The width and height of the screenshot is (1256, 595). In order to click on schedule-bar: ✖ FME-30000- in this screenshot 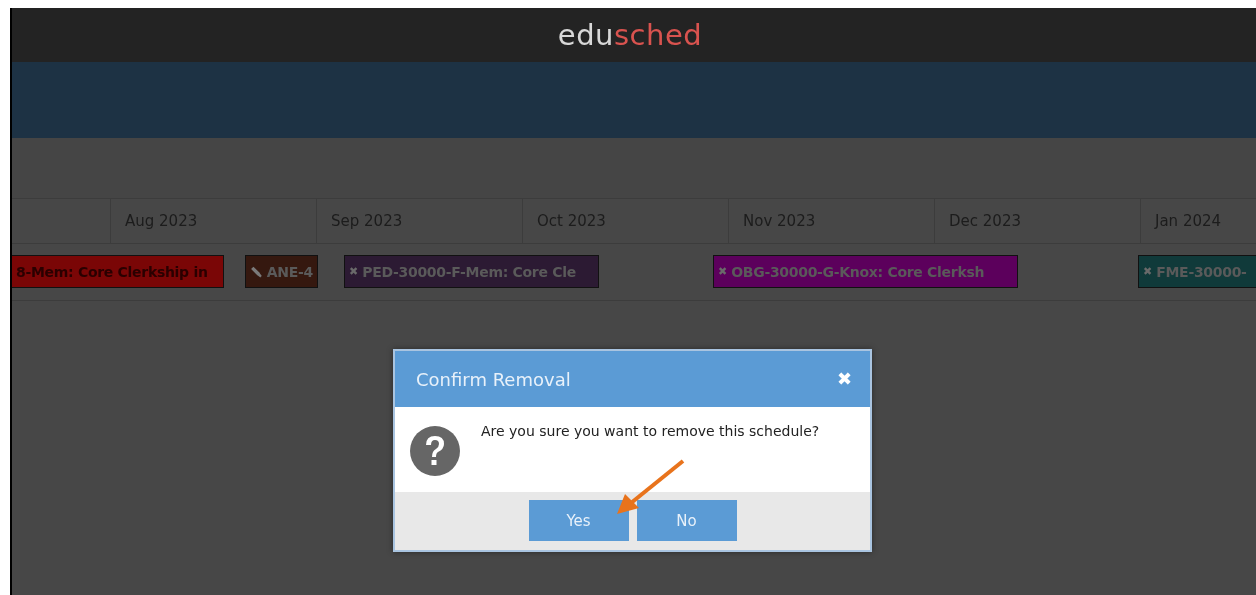, I will do `click(1197, 271)`.